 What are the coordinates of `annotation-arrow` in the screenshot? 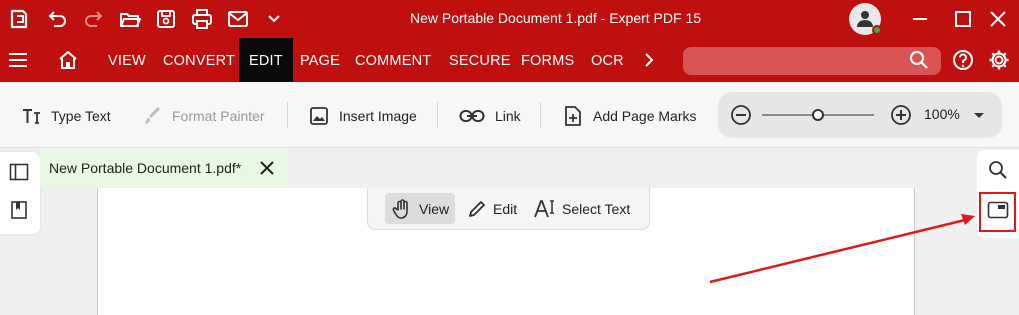 It's located at (842, 249).